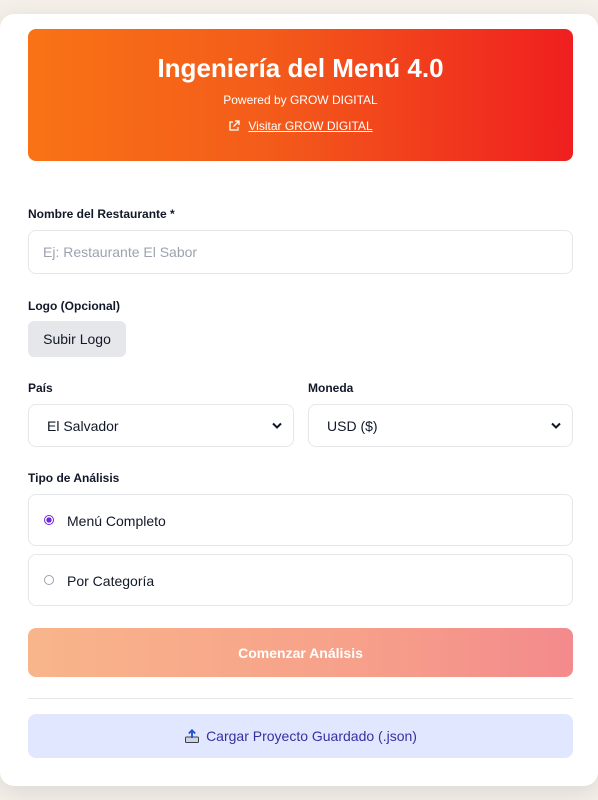 This screenshot has height=800, width=598. Describe the element at coordinates (49, 580) in the screenshot. I see `radio-unselected-icon` at that location.